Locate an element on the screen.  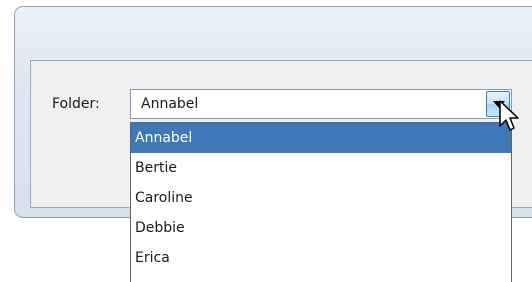
dropdown-option: Debbie is located at coordinates (321, 228).